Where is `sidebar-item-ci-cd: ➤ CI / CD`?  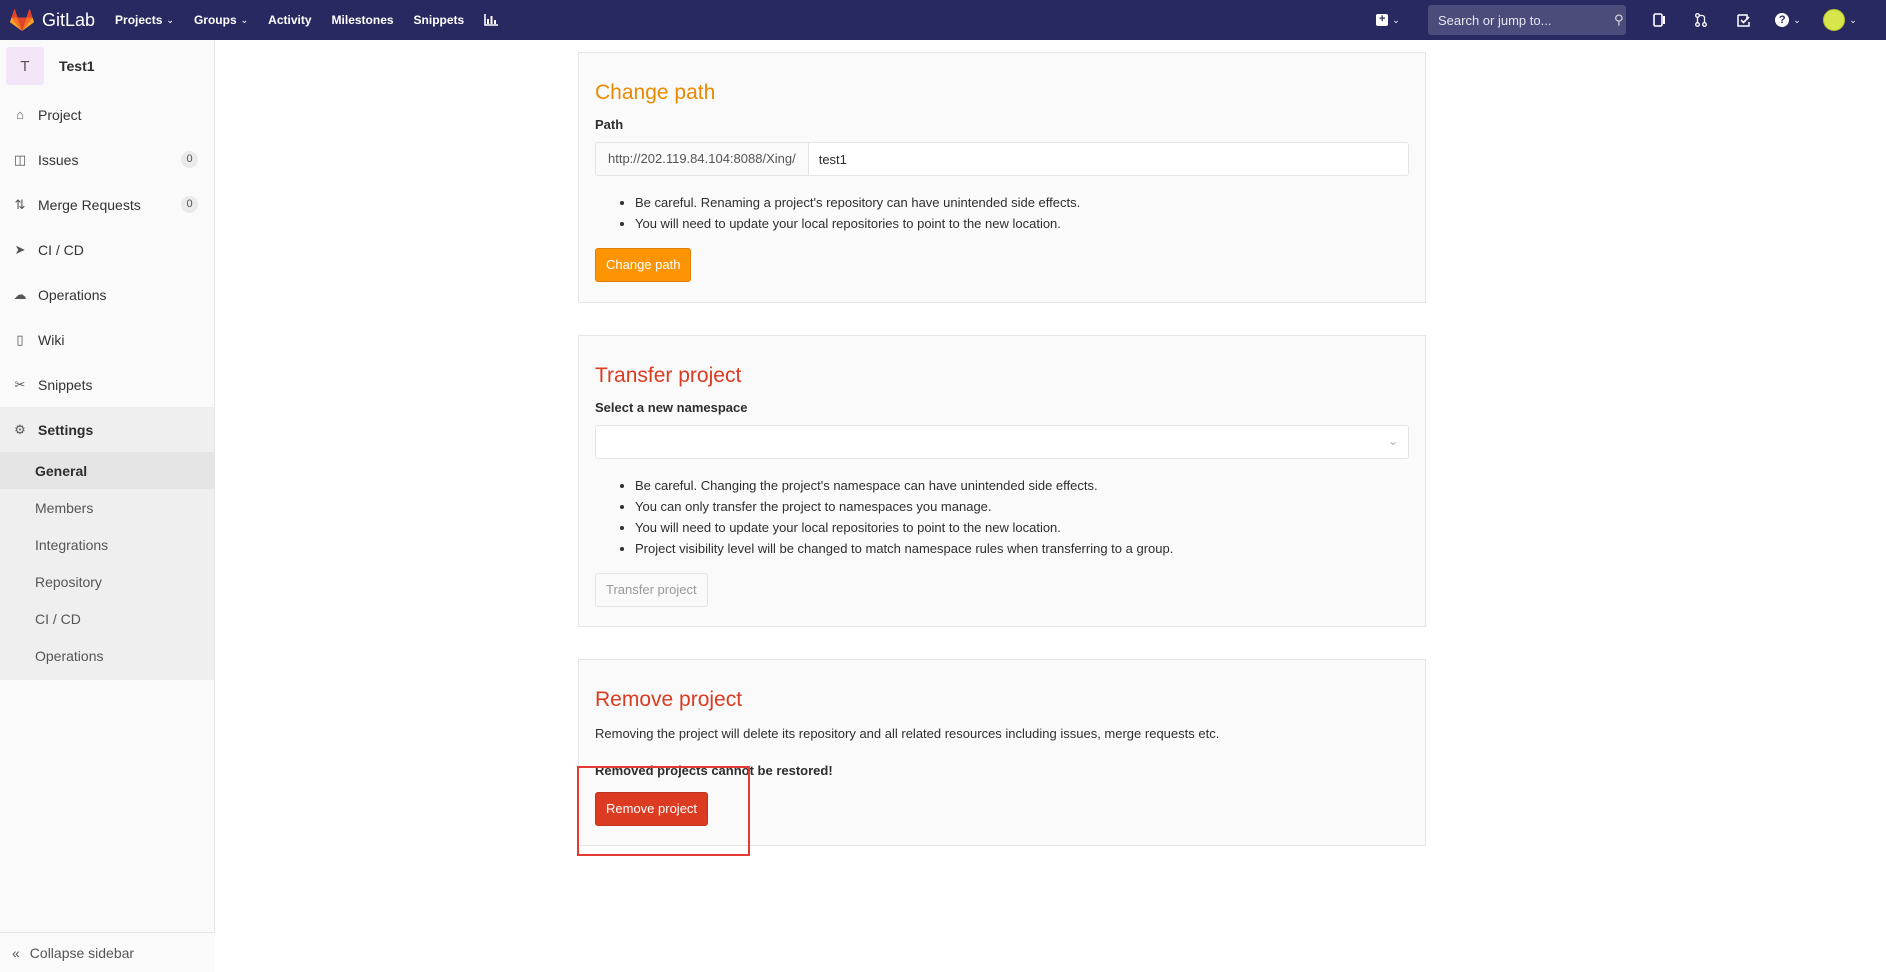
sidebar-item-ci-cd: ➤ CI / CD is located at coordinates (107, 249).